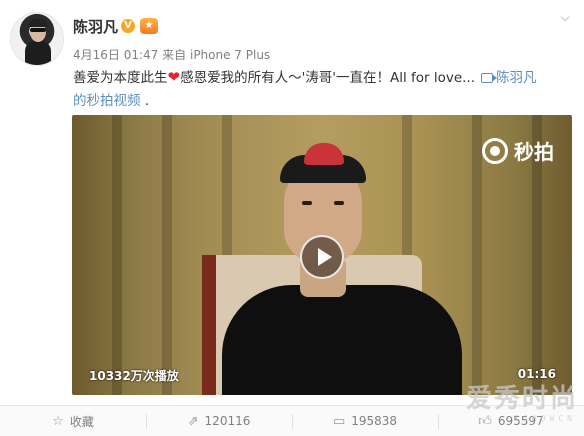 Image resolution: width=584 pixels, height=436 pixels. Describe the element at coordinates (38, 30) in the screenshot. I see `avatar-glasses` at that location.